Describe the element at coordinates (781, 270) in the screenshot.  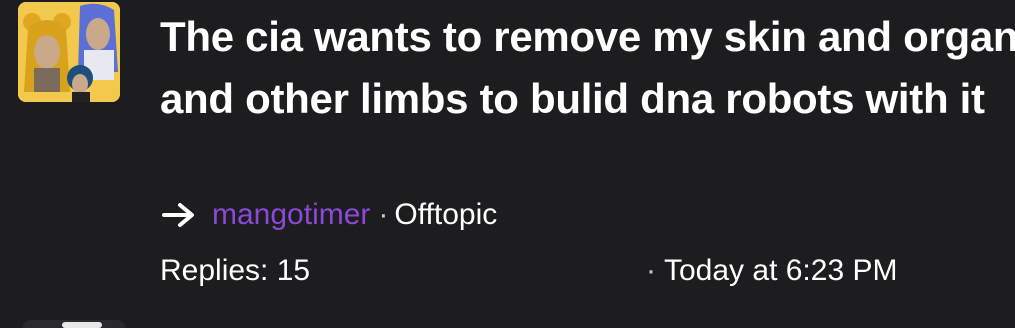
I see `timestamp-text: Today at 6:23 PM` at that location.